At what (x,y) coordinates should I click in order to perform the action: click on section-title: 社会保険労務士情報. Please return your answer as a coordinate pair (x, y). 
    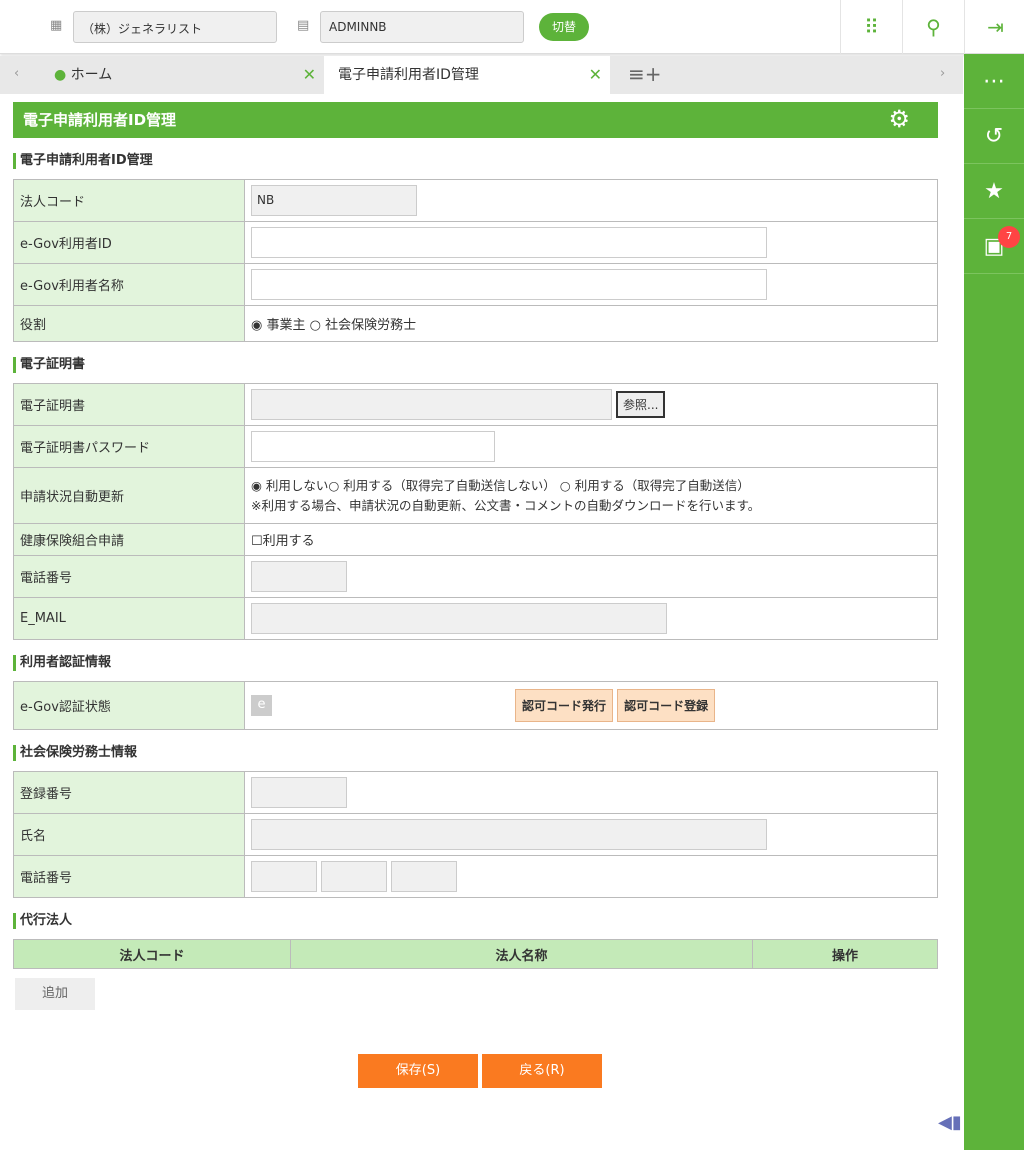
    Looking at the image, I should click on (475, 753).